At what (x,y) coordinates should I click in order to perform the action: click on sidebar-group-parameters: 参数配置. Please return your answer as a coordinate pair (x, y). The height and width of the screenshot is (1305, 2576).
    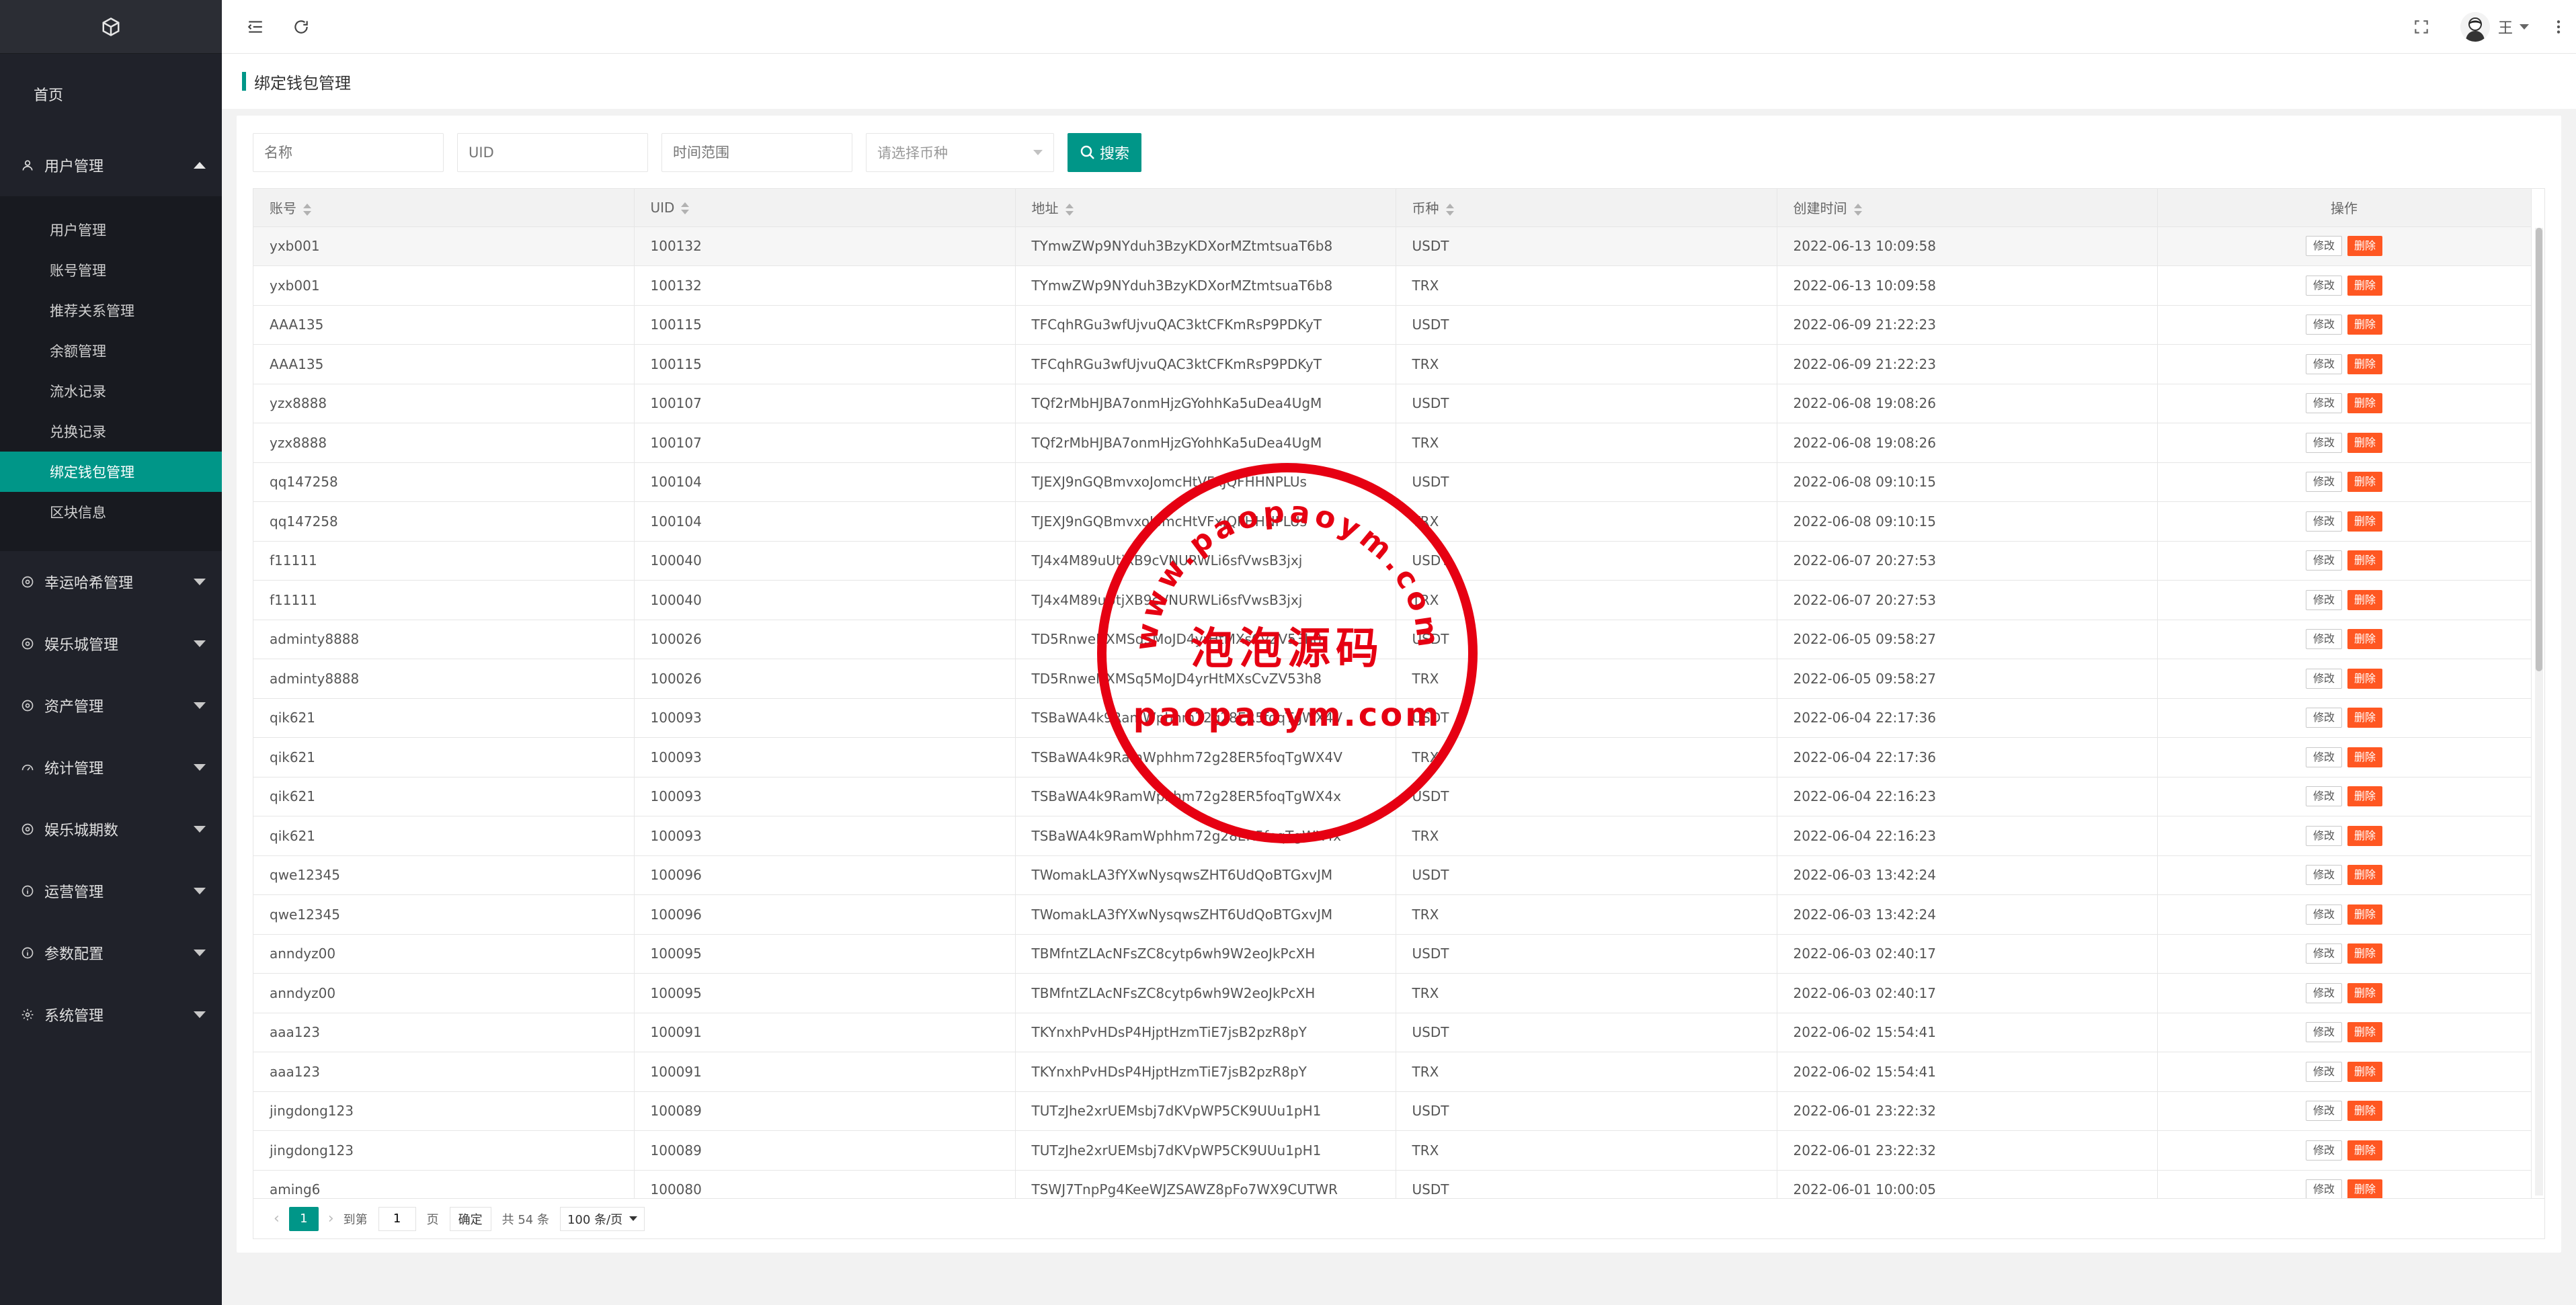
    Looking at the image, I should click on (111, 953).